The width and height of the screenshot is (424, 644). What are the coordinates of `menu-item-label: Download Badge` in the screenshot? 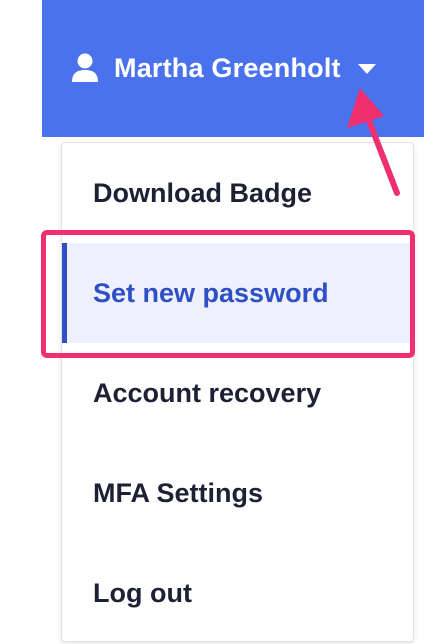 It's located at (203, 192).